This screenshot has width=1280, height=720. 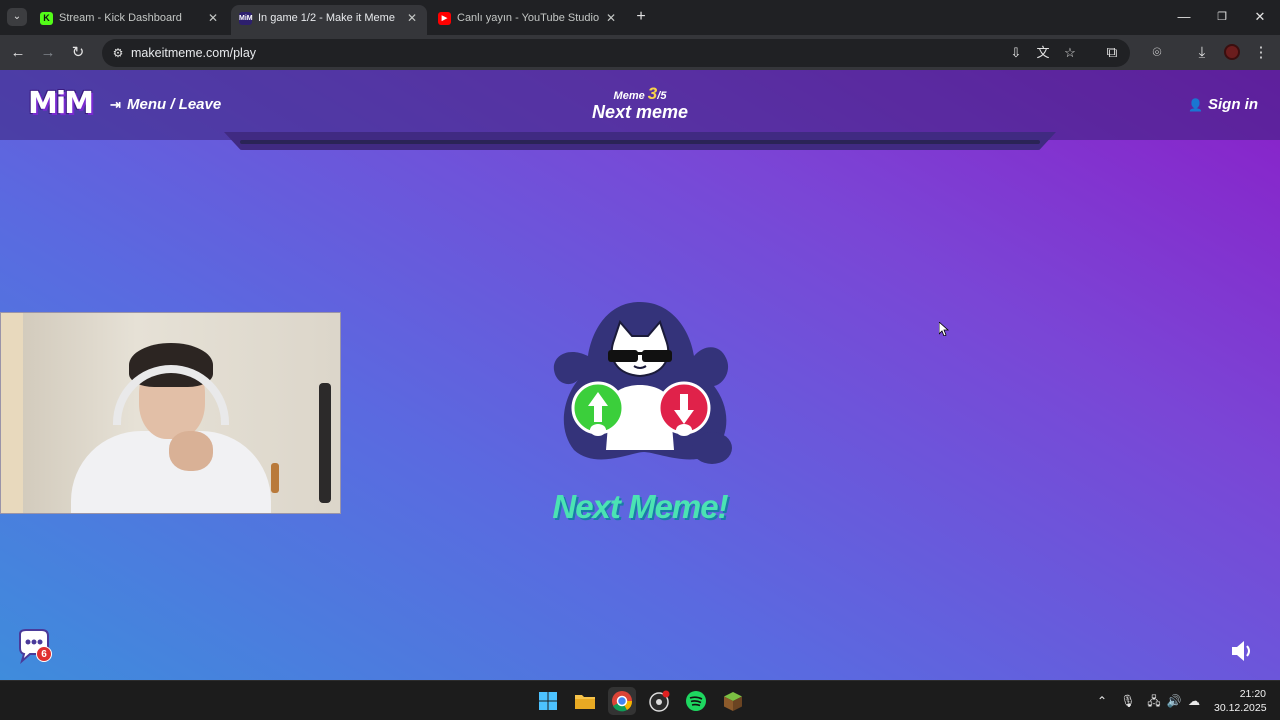 I want to click on webcam-guitar, so click(x=325, y=443).